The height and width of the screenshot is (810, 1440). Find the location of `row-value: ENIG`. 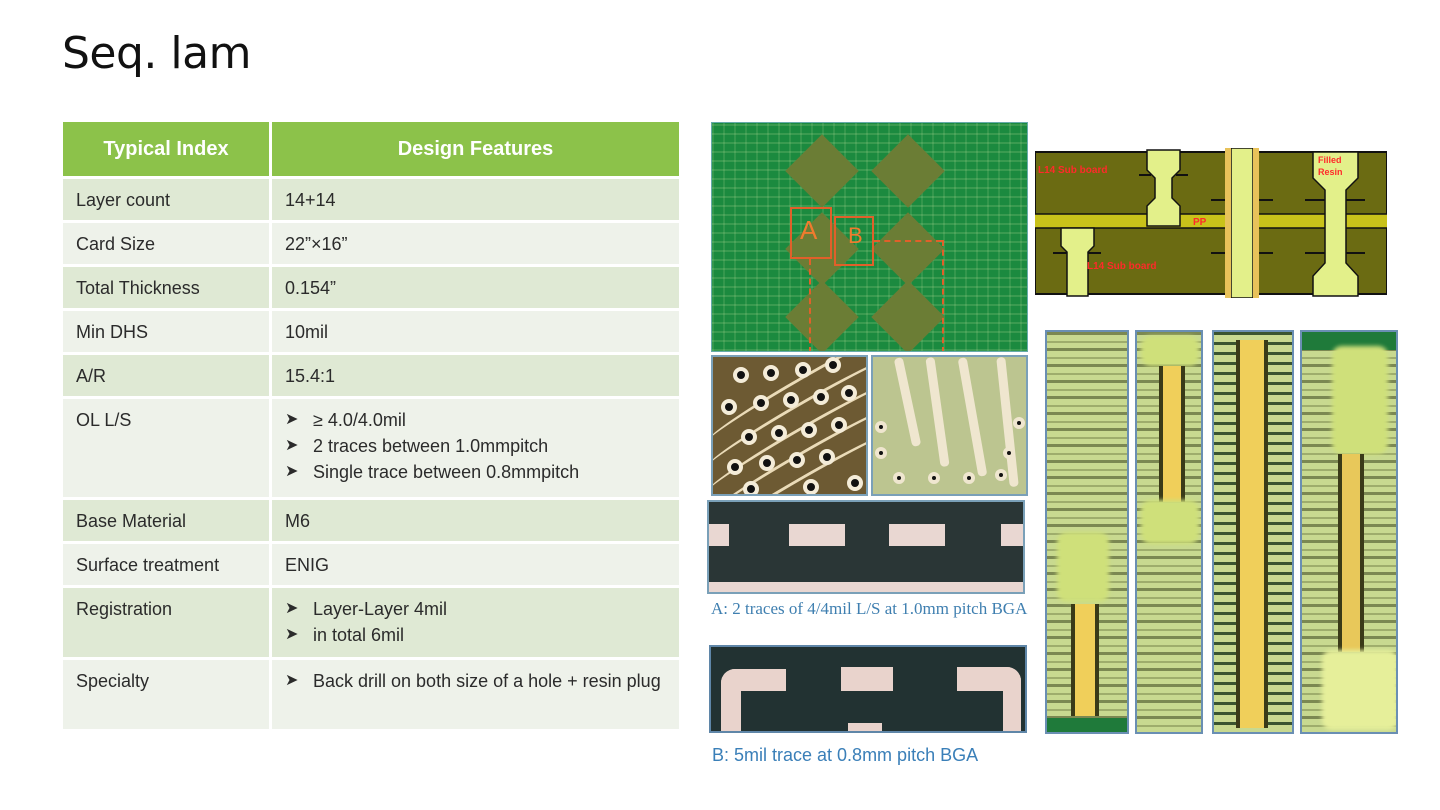

row-value: ENIG is located at coordinates (475, 566).